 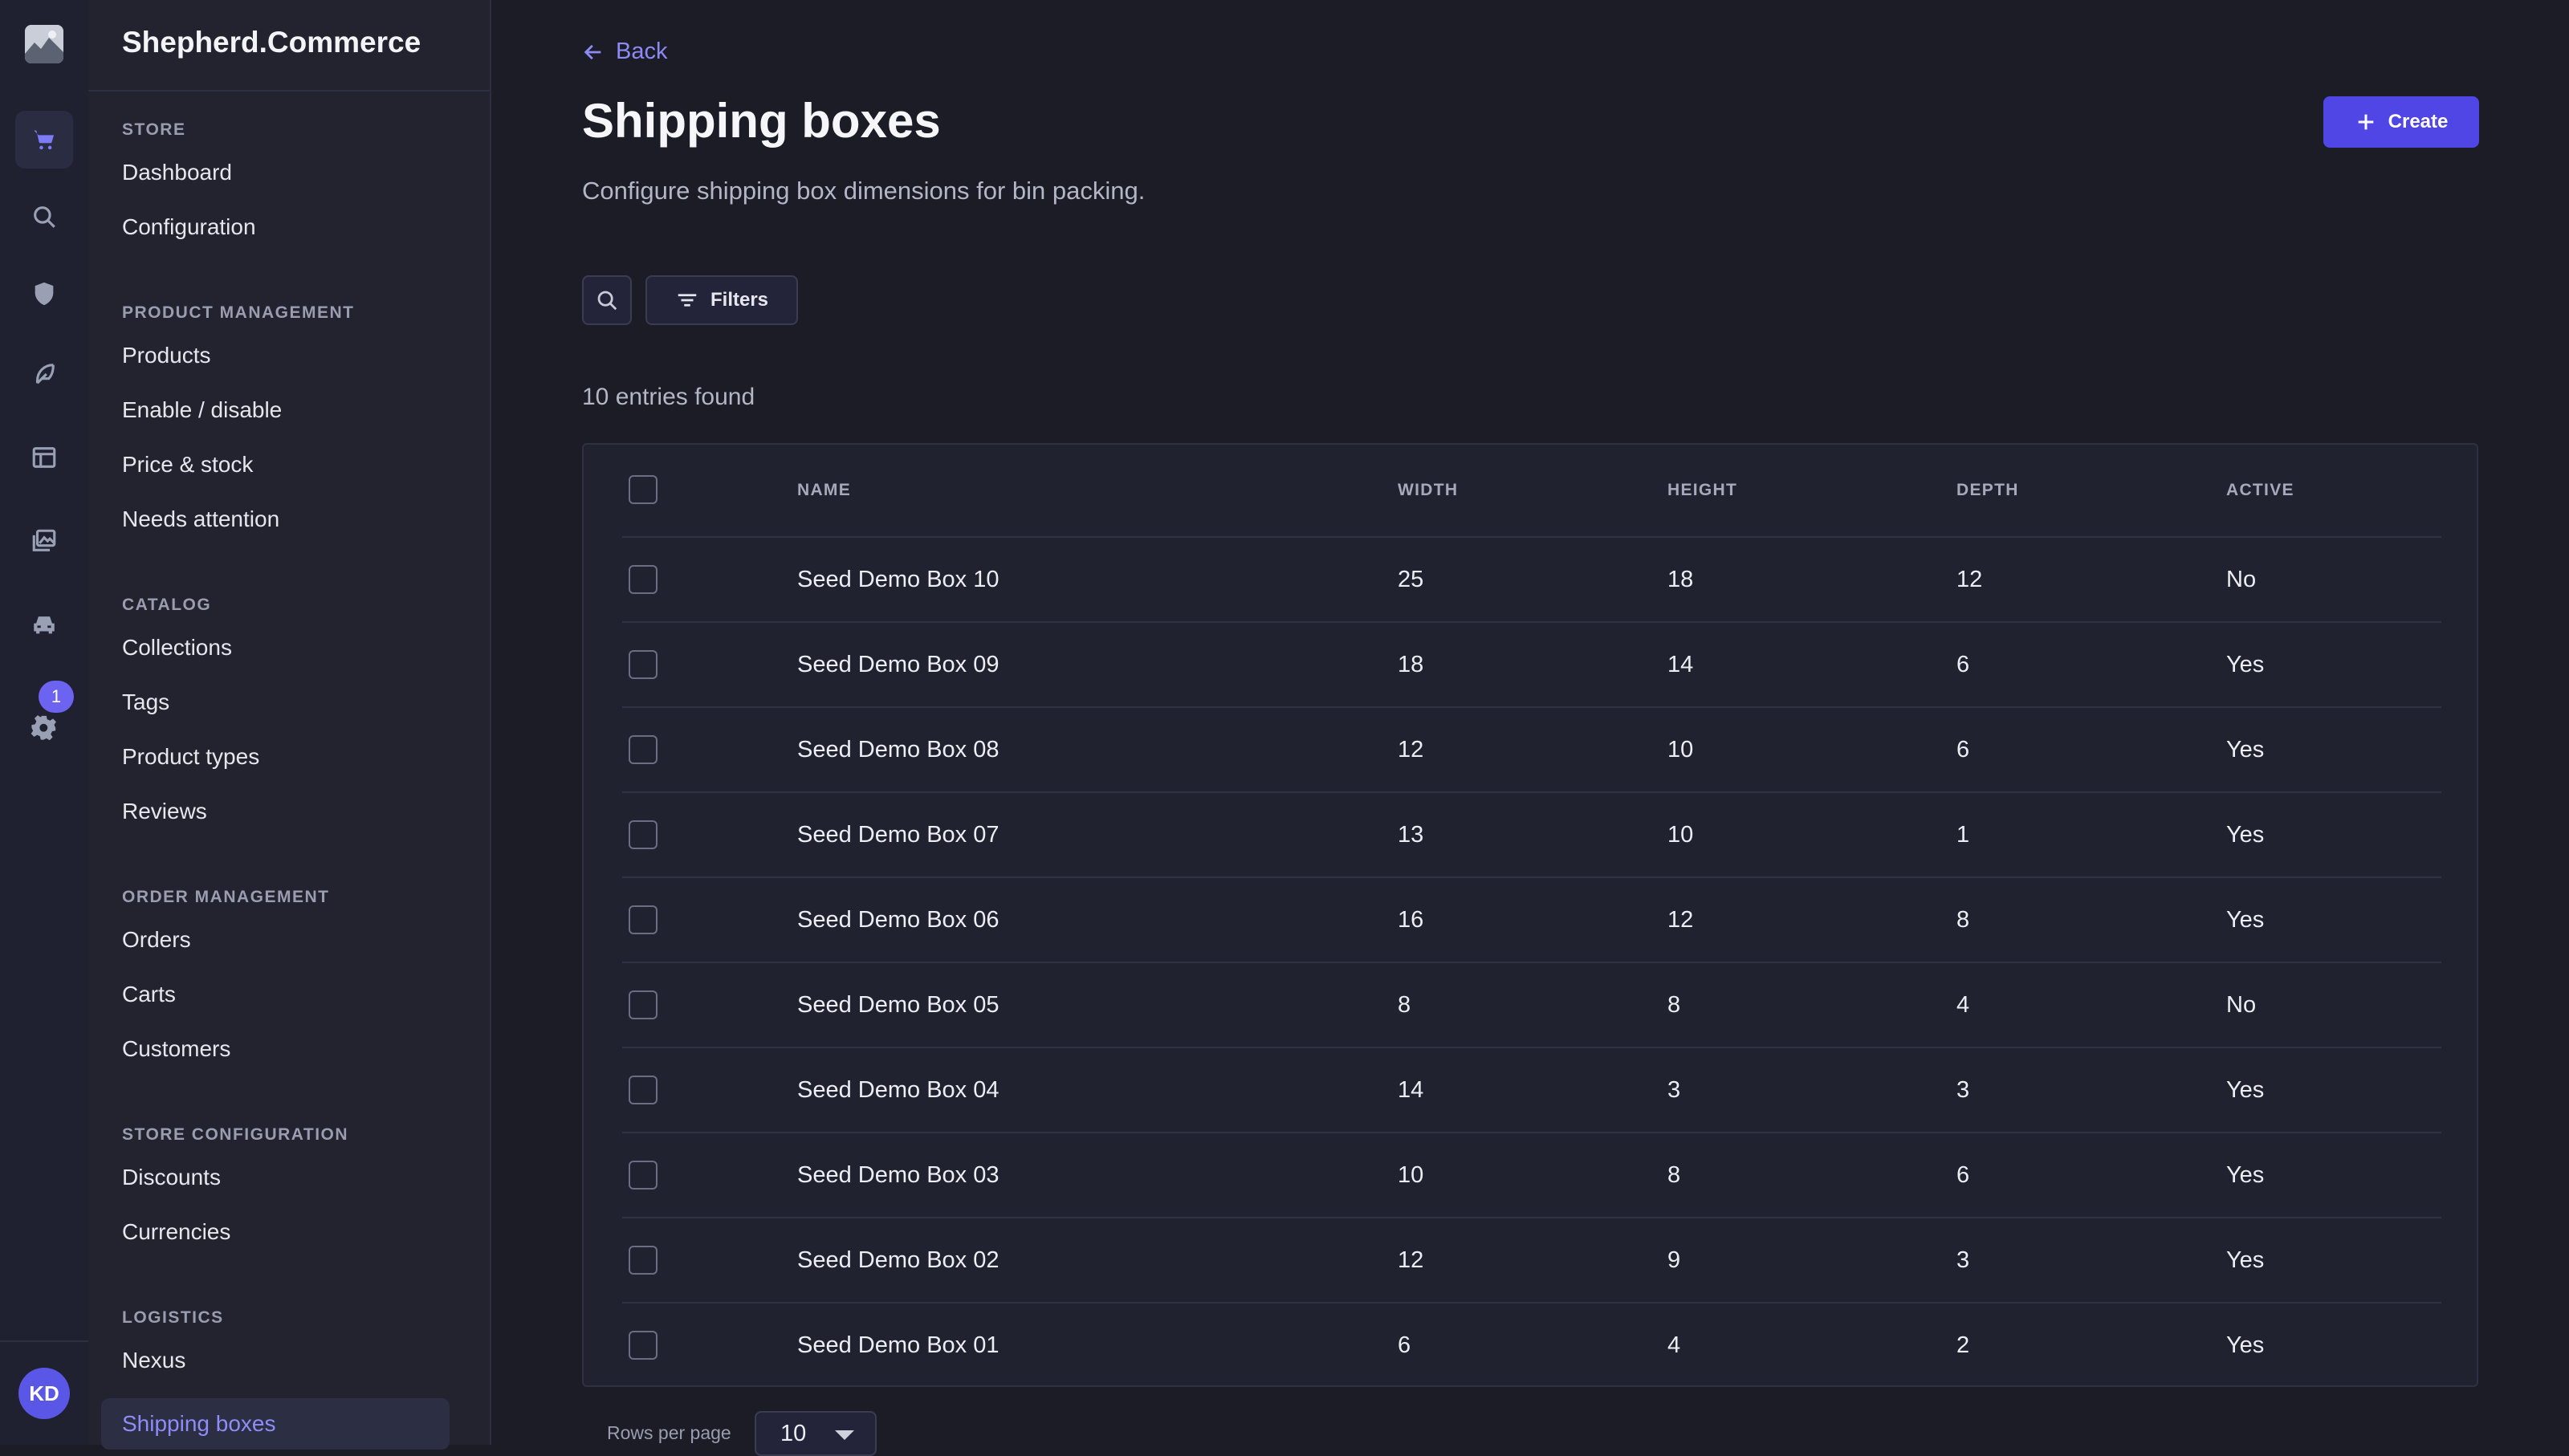 What do you see at coordinates (1963, 1345) in the screenshot?
I see `cell-depth: 2` at bounding box center [1963, 1345].